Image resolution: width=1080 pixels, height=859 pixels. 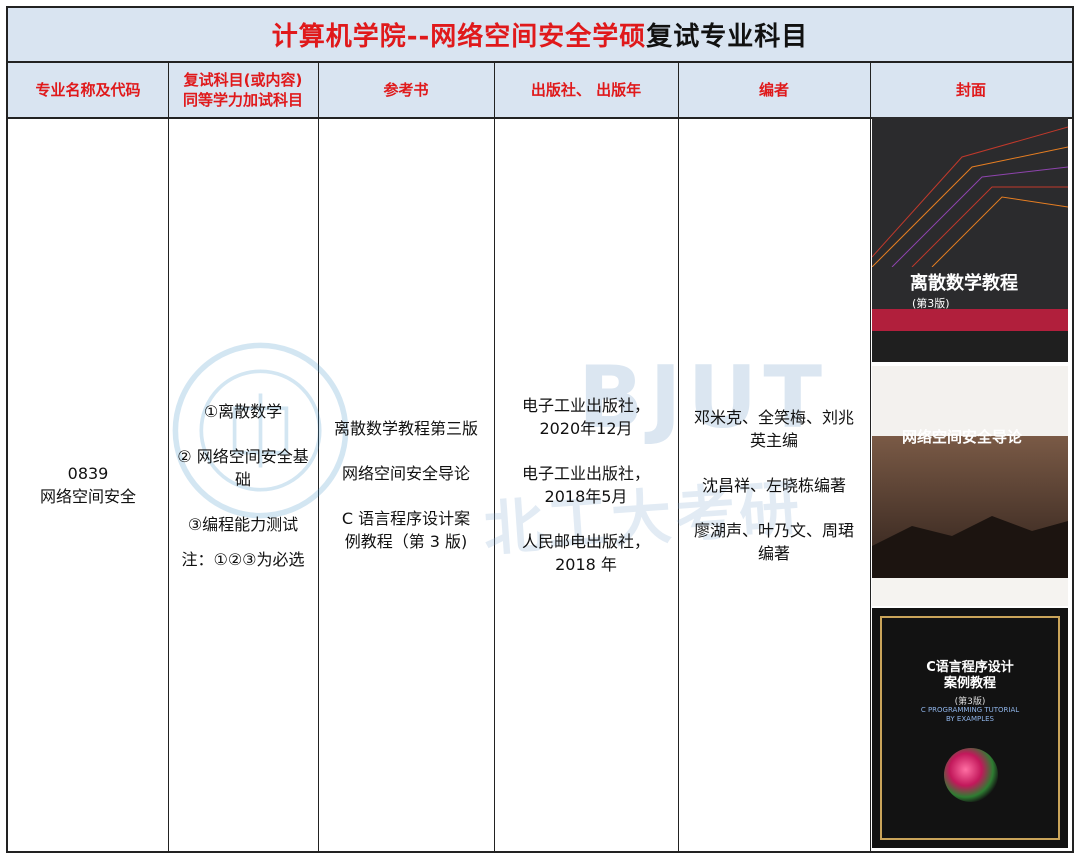 I want to click on book-3-line2: 例教程（第 3 版), so click(x=406, y=541).